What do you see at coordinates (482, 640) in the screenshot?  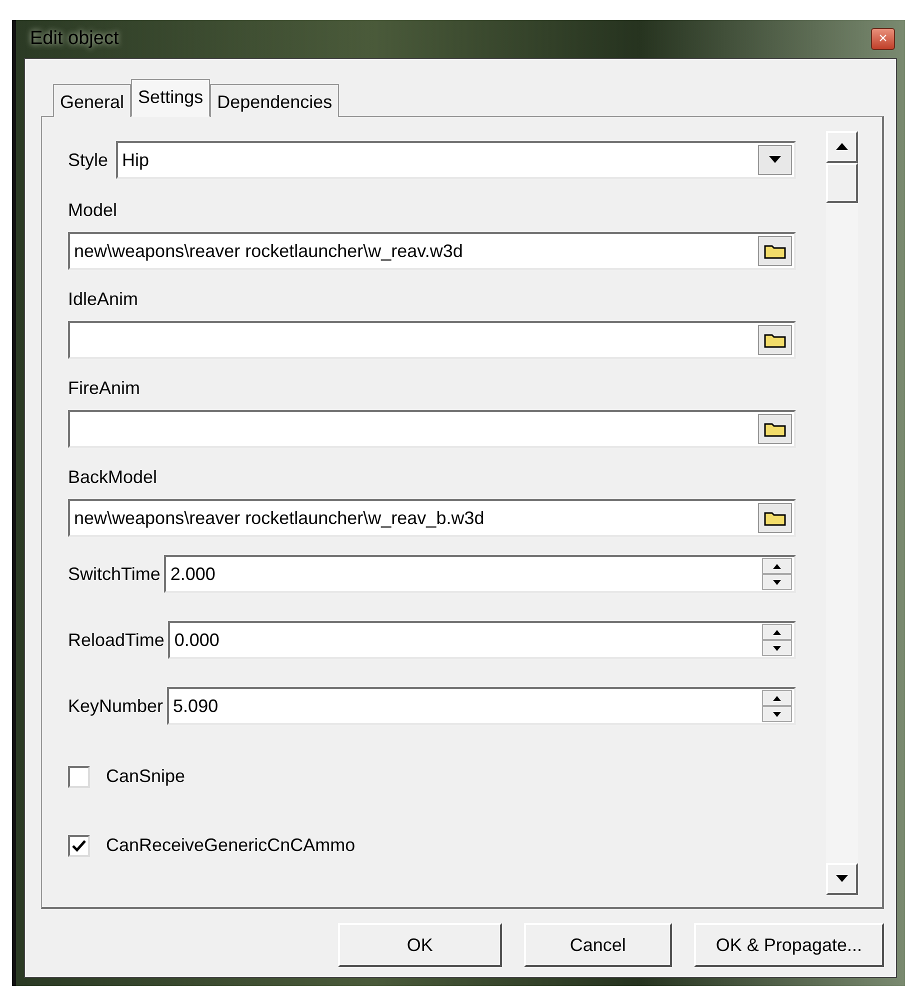 I see `number-input-field: 0.000` at bounding box center [482, 640].